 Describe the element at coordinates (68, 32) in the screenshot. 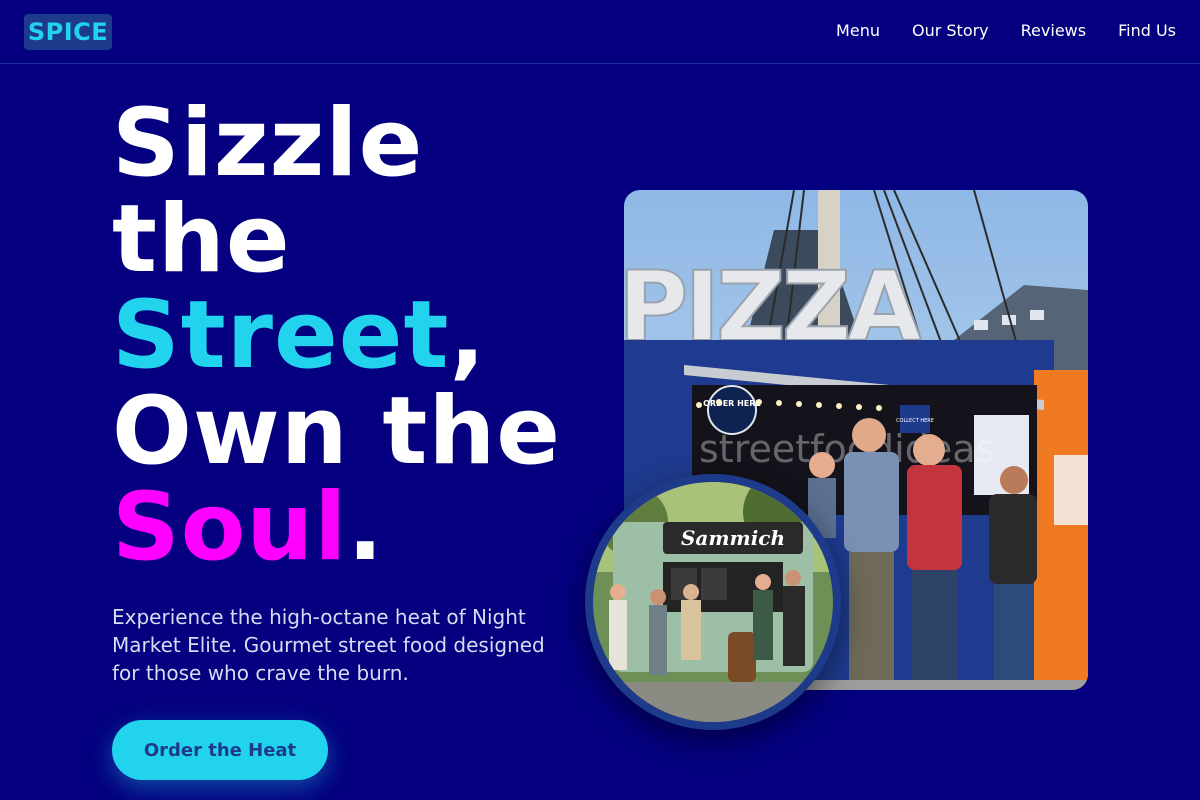

I see `brand-logo: SPICE` at that location.